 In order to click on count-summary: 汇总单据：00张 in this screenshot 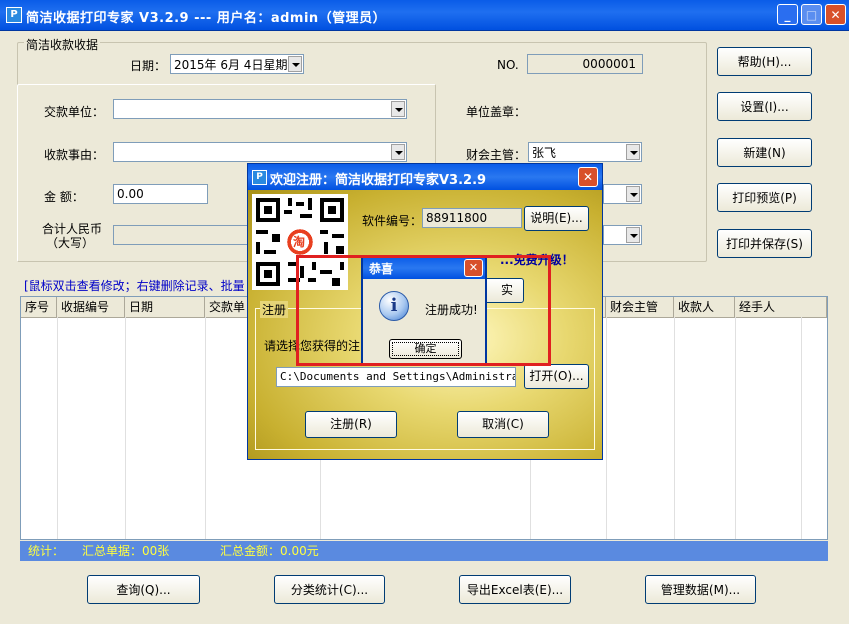, I will do `click(126, 551)`.